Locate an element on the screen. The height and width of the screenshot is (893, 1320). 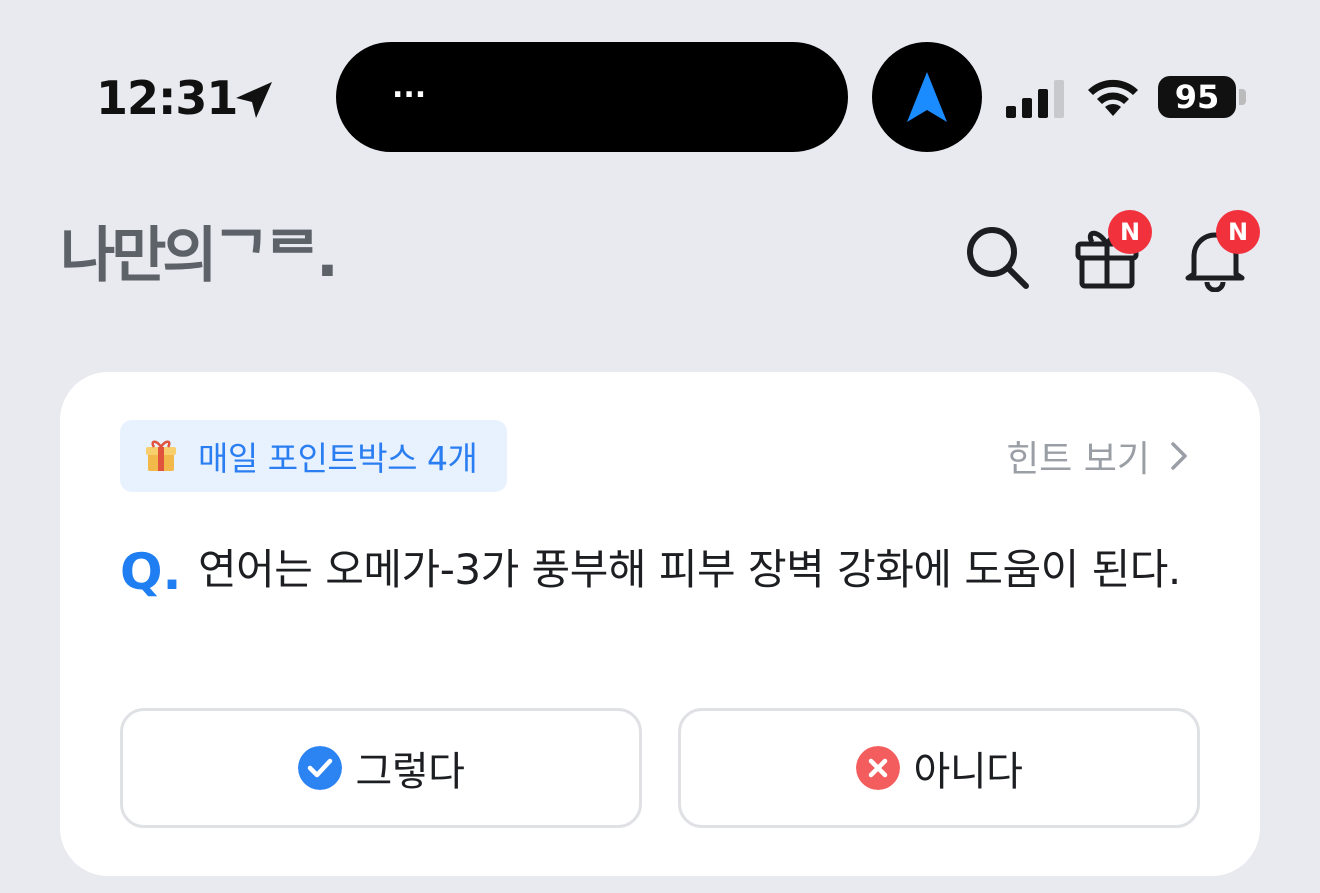
daily-pointbox-chip: 매일 포인트박스 4개 is located at coordinates (314, 456).